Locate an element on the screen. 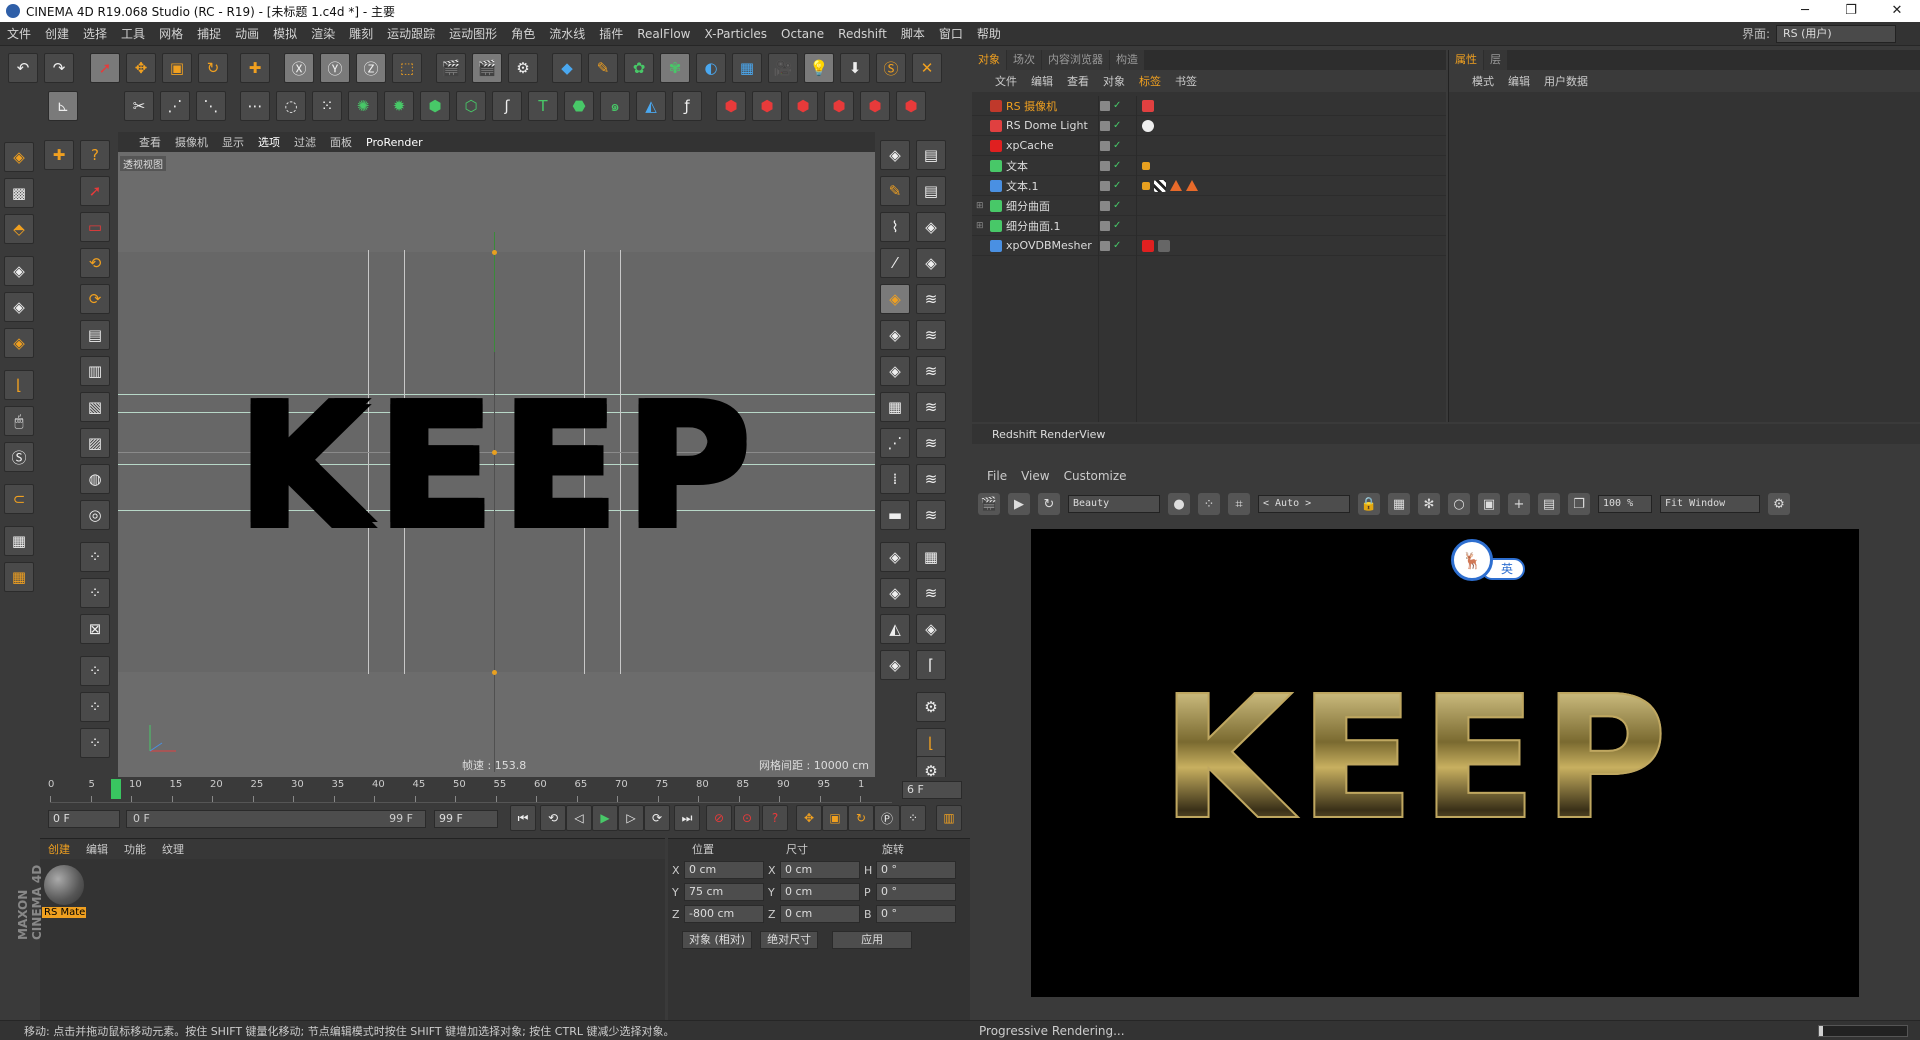 This screenshot has width=1920, height=1040. z-axis-lock-icon: Ⓩ is located at coordinates (371, 68).